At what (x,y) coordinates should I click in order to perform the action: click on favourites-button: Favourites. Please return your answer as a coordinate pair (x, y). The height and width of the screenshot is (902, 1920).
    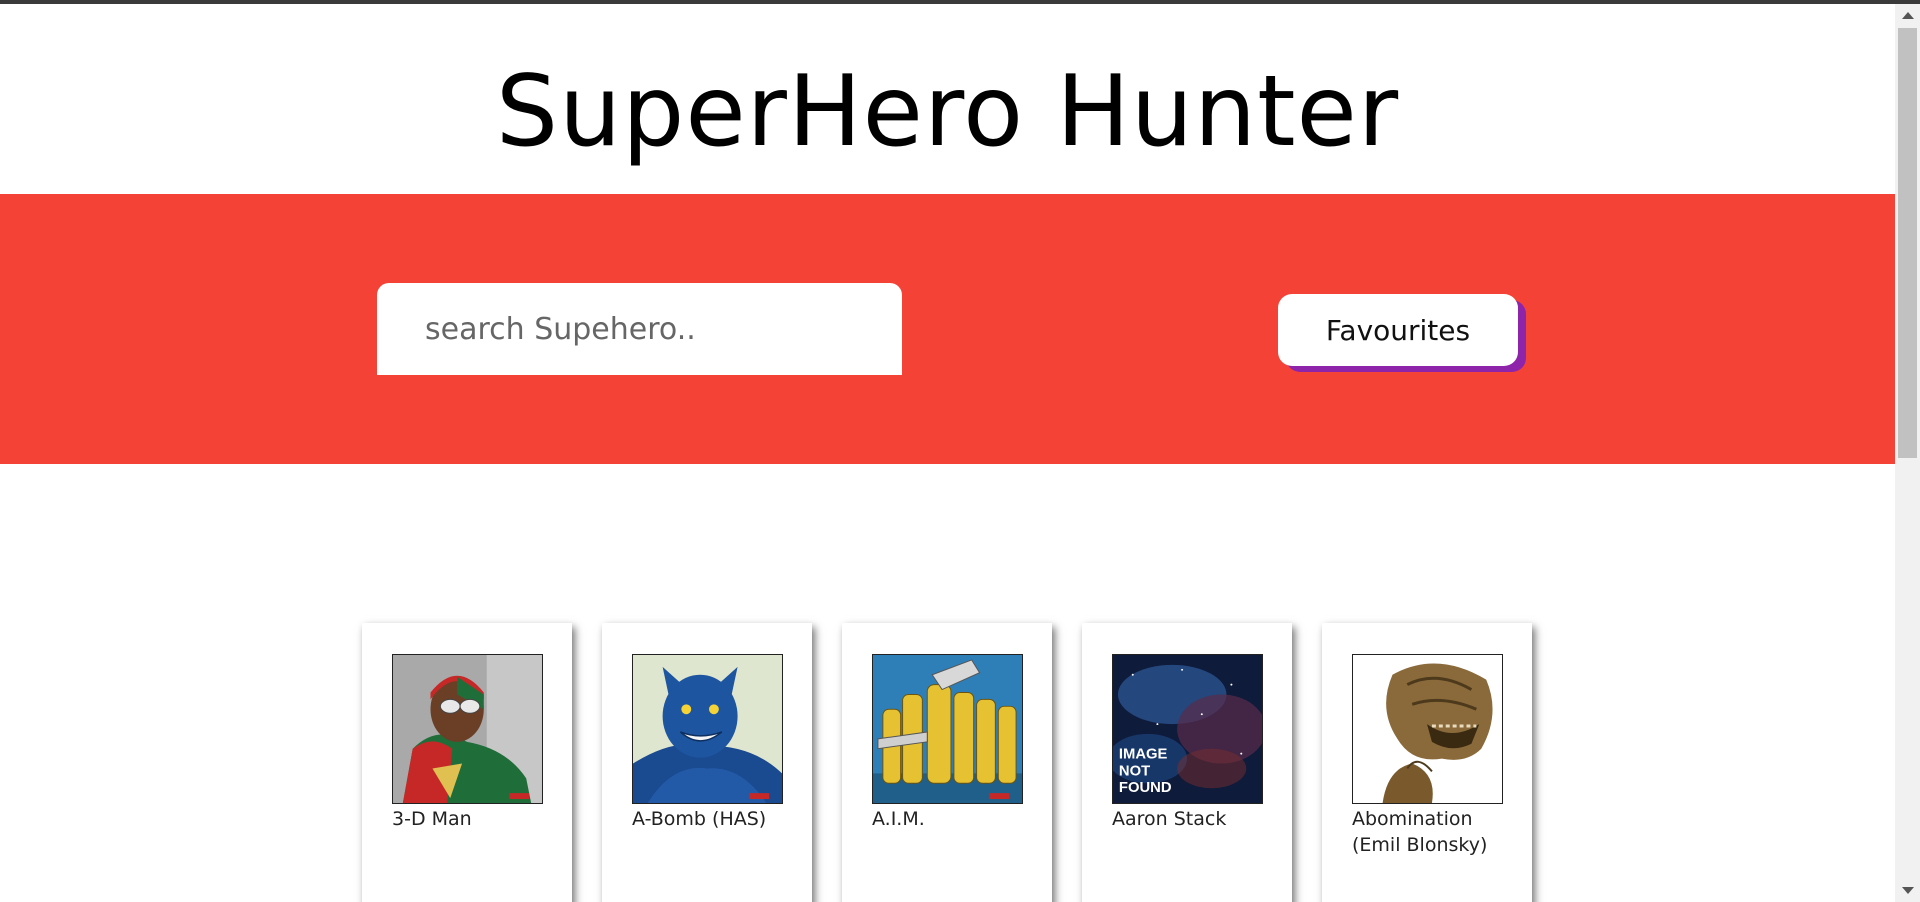
    Looking at the image, I should click on (1398, 330).